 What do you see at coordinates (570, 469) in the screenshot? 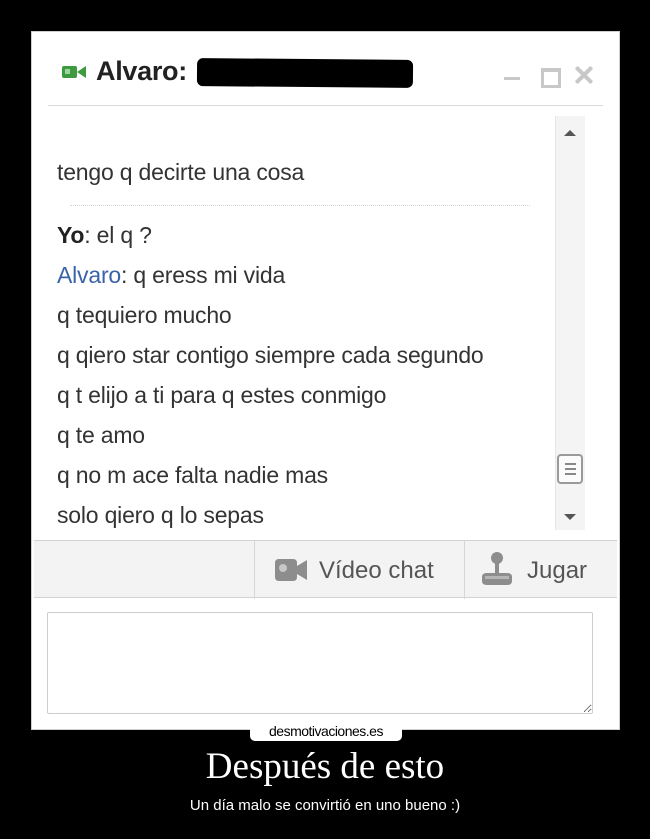
I see `scroll-thumb` at bounding box center [570, 469].